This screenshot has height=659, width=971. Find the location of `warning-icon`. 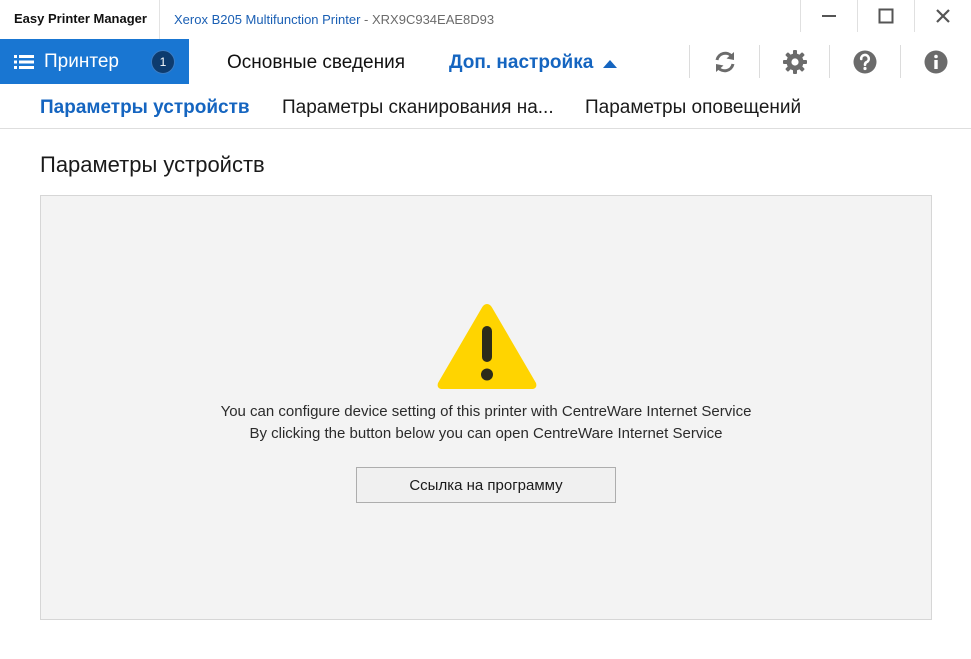

warning-icon is located at coordinates (487, 346).